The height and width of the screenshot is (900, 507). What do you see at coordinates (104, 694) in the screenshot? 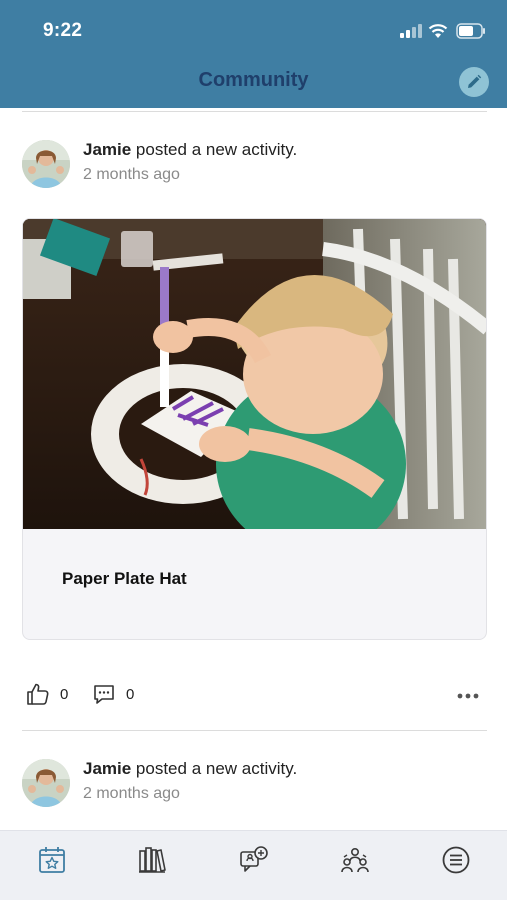
I see `comment-icon` at bounding box center [104, 694].